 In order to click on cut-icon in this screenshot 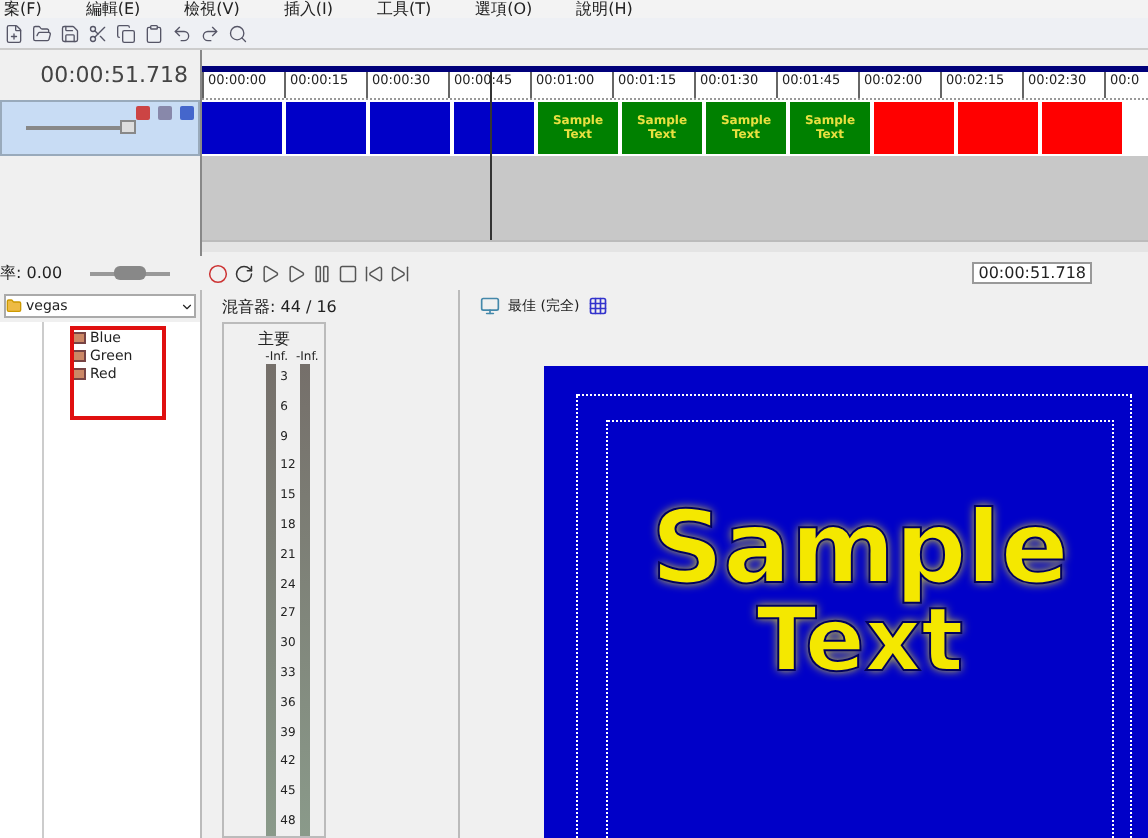, I will do `click(98, 33)`.